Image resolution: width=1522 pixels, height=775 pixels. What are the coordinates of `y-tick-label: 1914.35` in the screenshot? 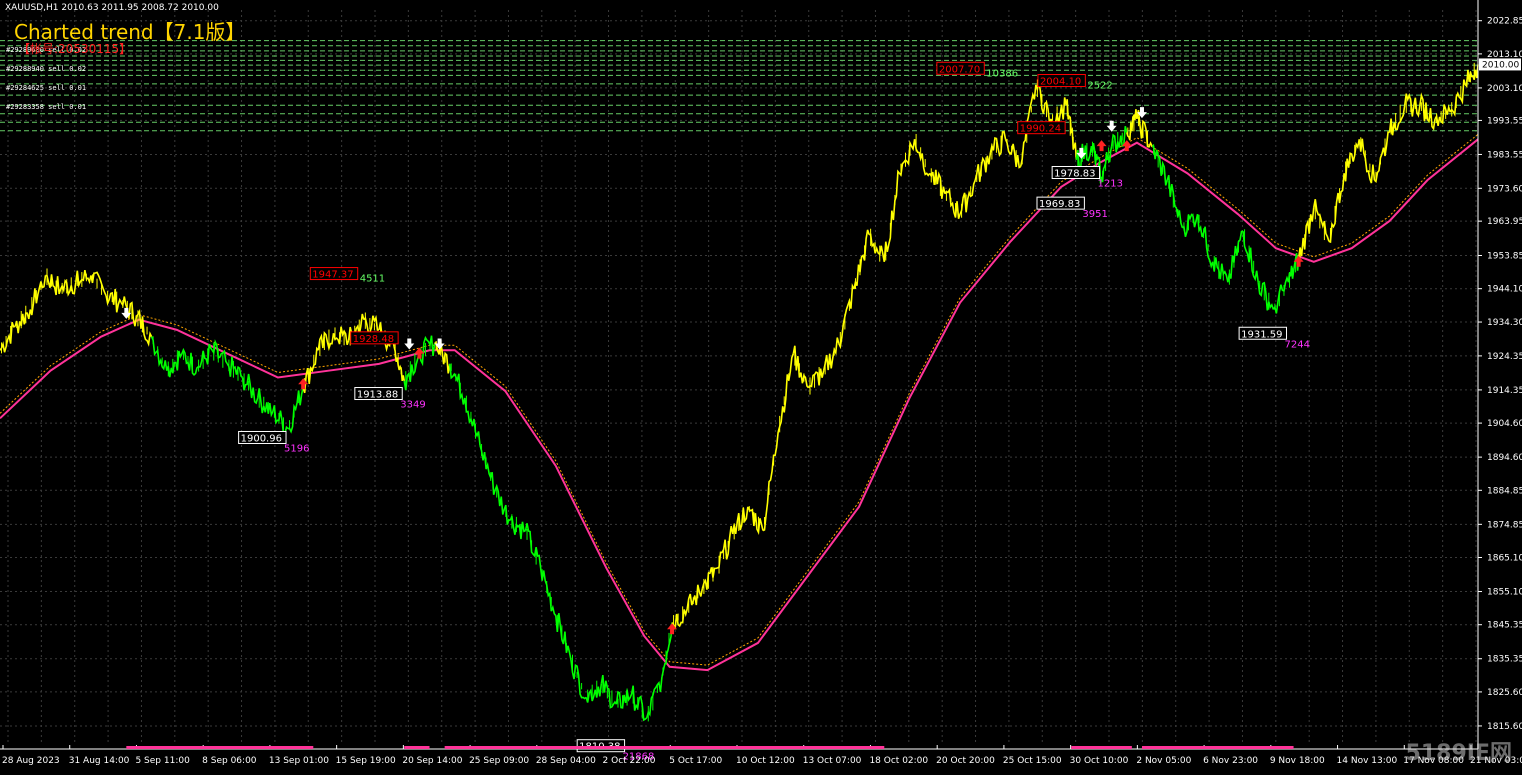 It's located at (1504, 391).